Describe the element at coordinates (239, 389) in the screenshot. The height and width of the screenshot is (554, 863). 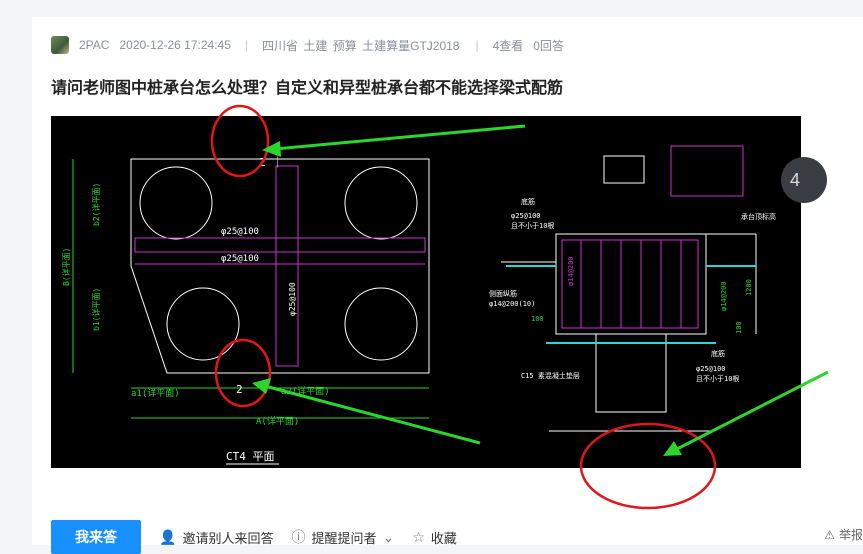
I see `section-mark: 2` at that location.